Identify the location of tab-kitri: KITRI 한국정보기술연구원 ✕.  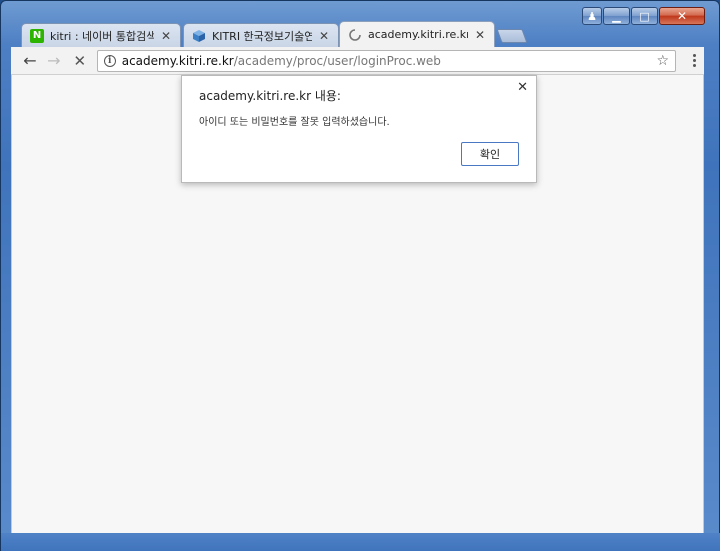
(261, 35).